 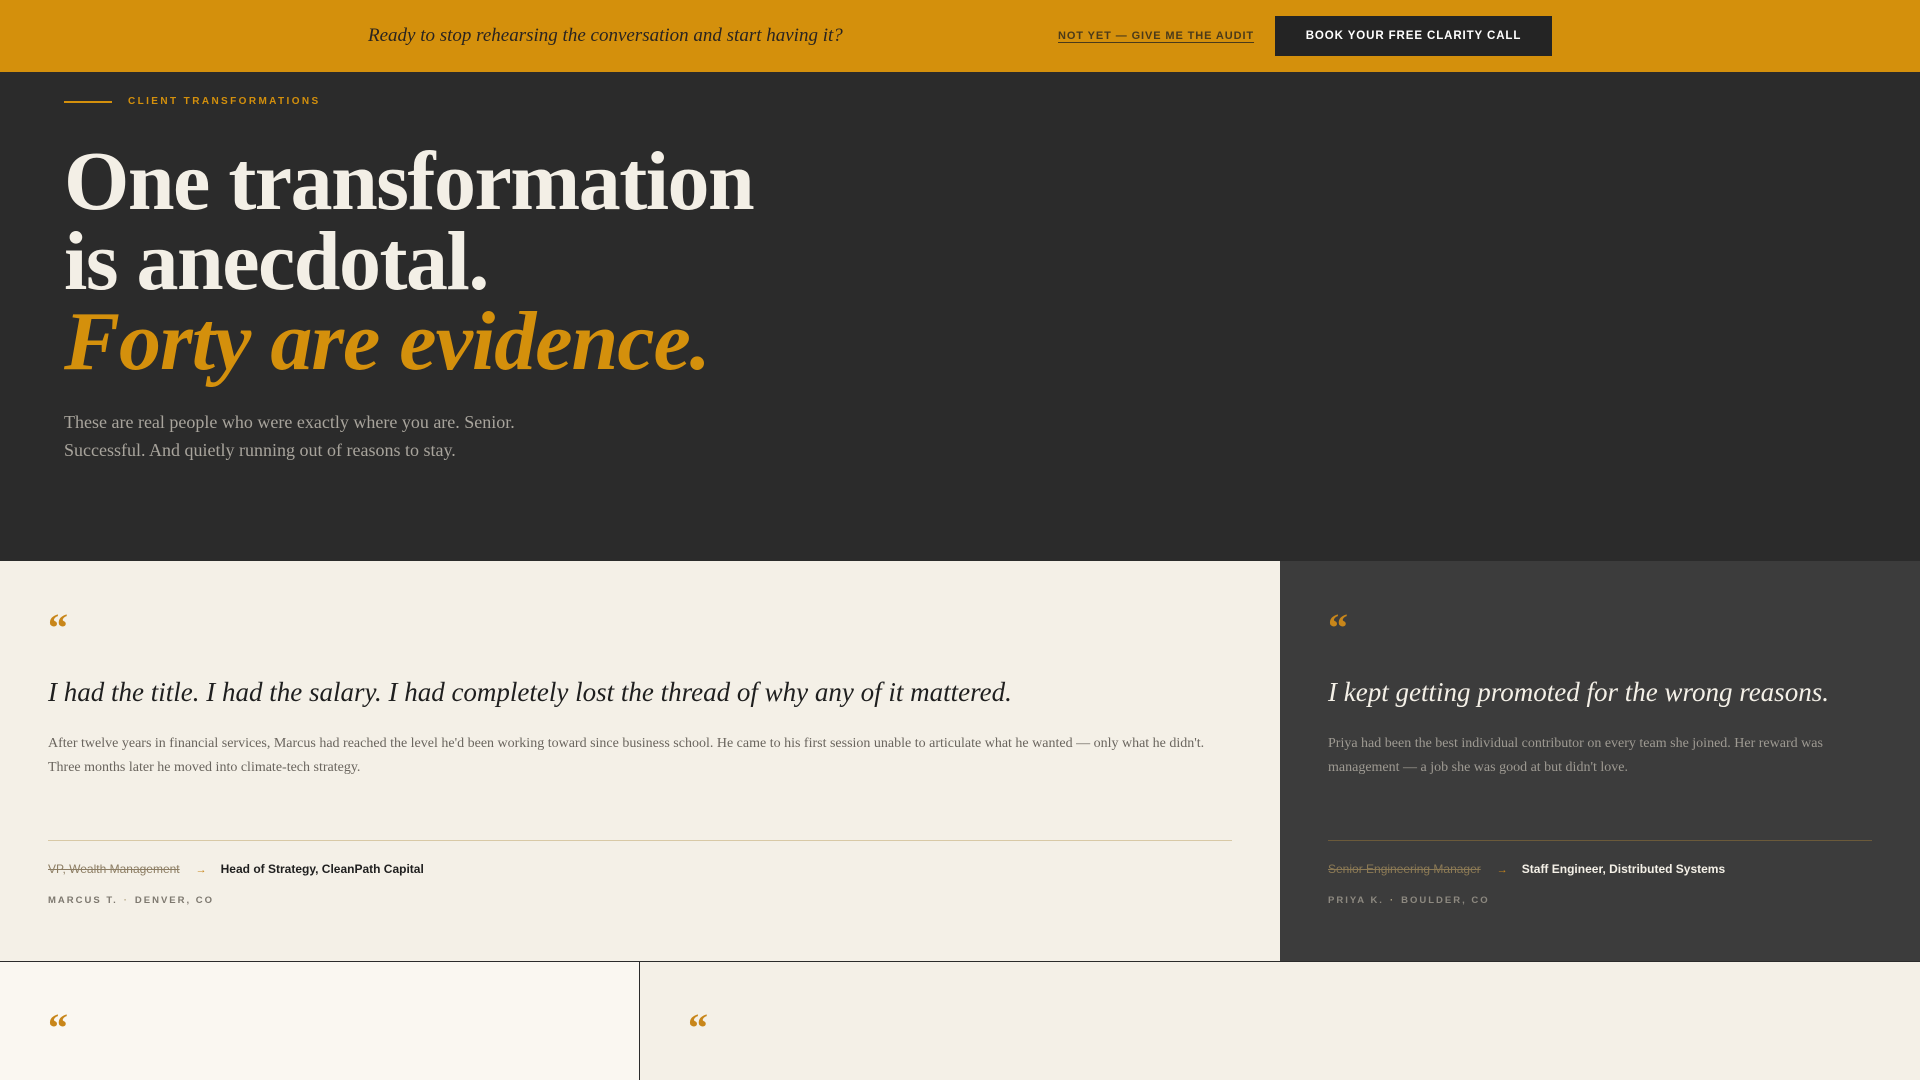 I want to click on audit-link: NOT YET — GIVE ME THE AUDIT, so click(x=1156, y=36).